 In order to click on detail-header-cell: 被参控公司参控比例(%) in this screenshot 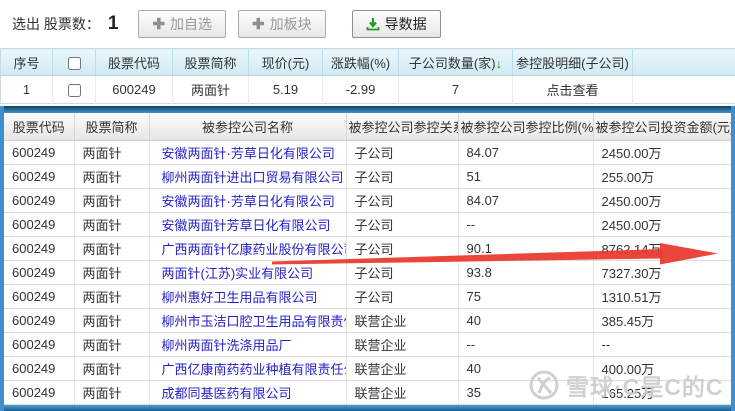, I will do `click(525, 127)`.